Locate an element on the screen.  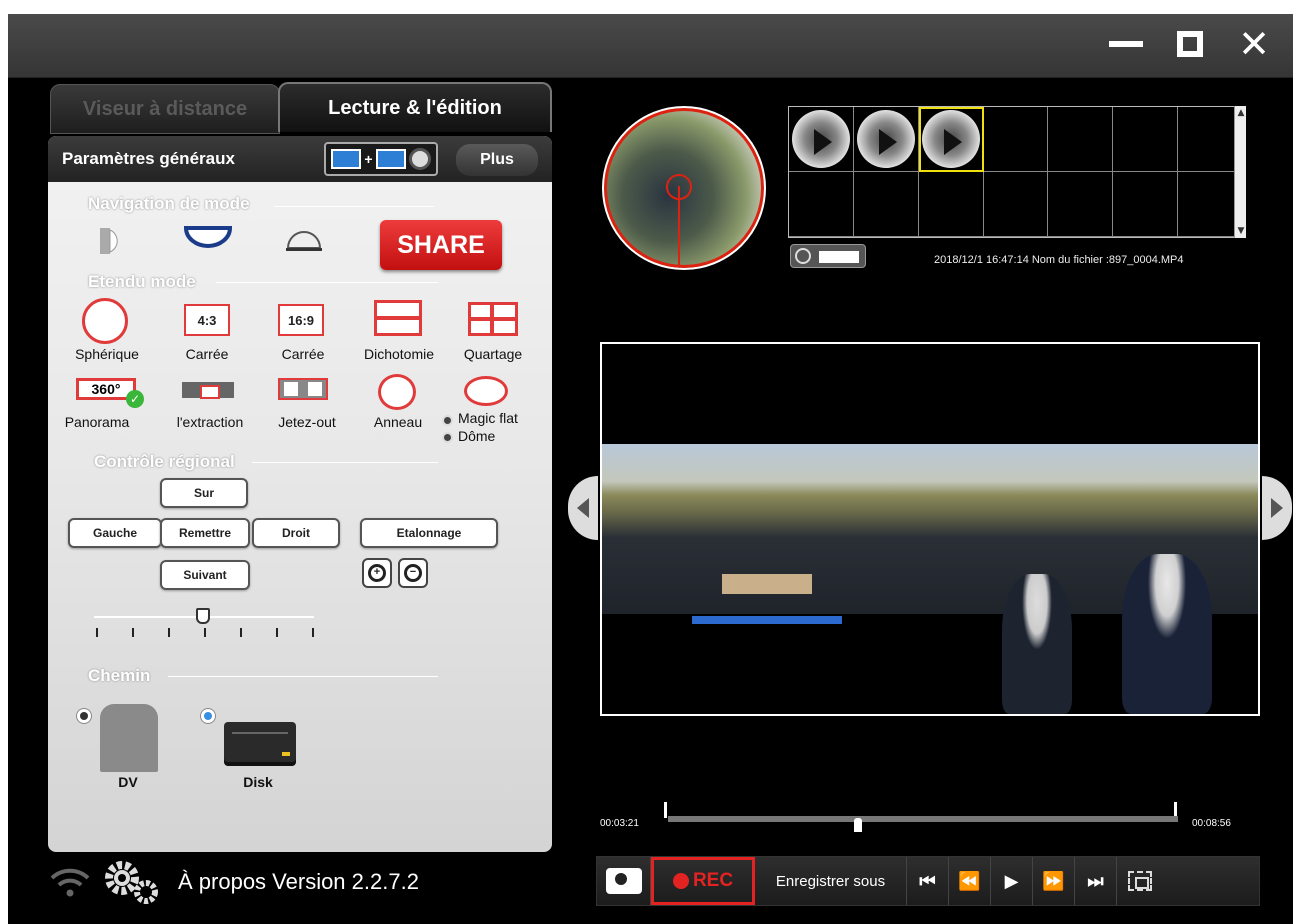
zoom-out-button: − is located at coordinates (413, 573).